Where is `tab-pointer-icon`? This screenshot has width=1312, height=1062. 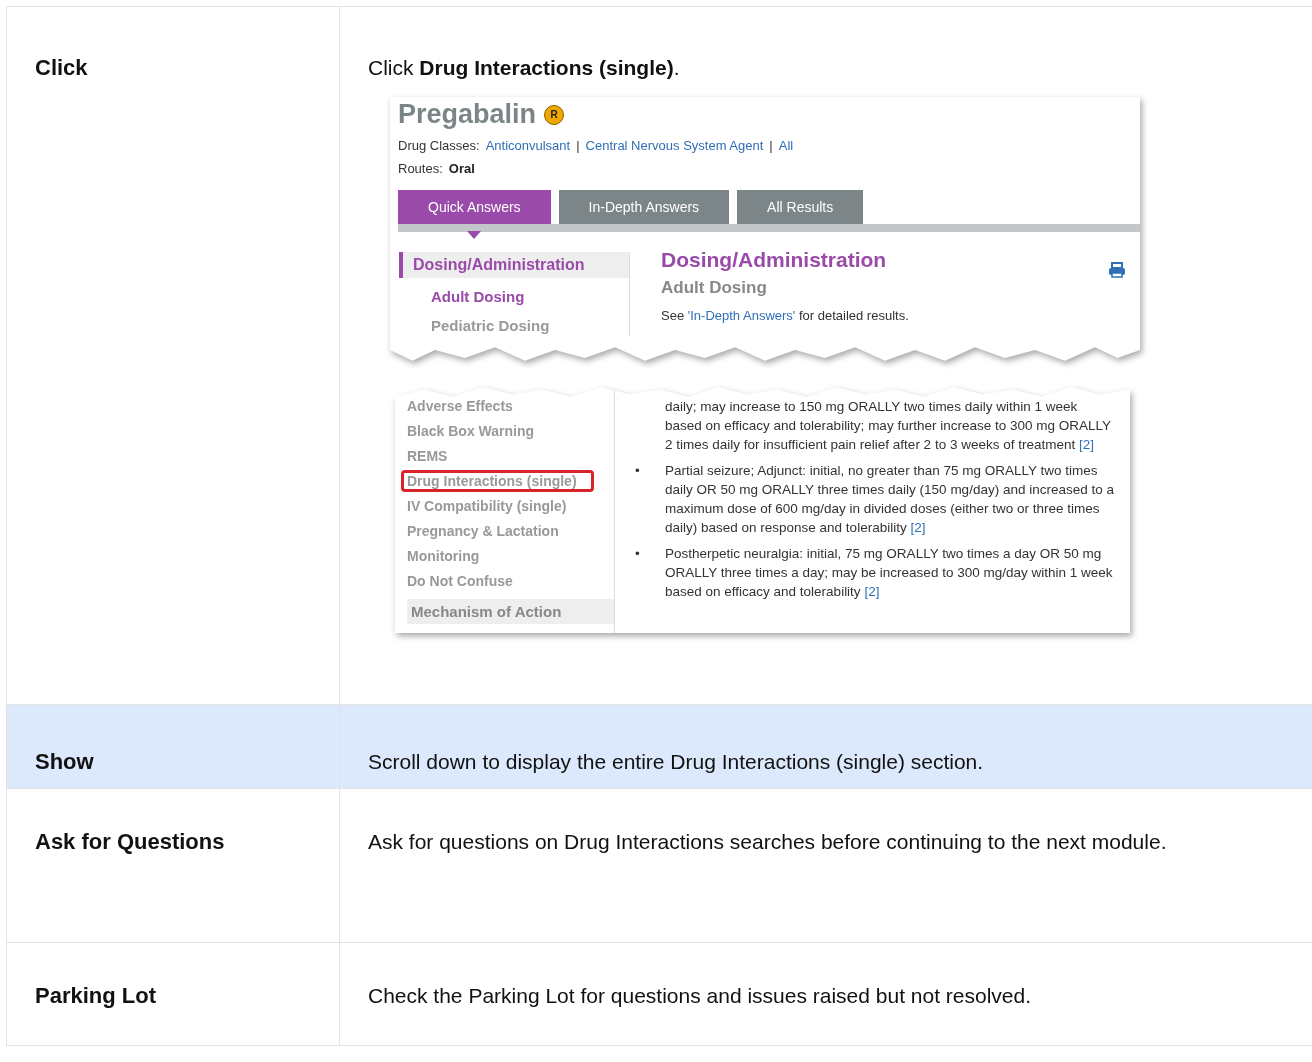
tab-pointer-icon is located at coordinates (474, 235).